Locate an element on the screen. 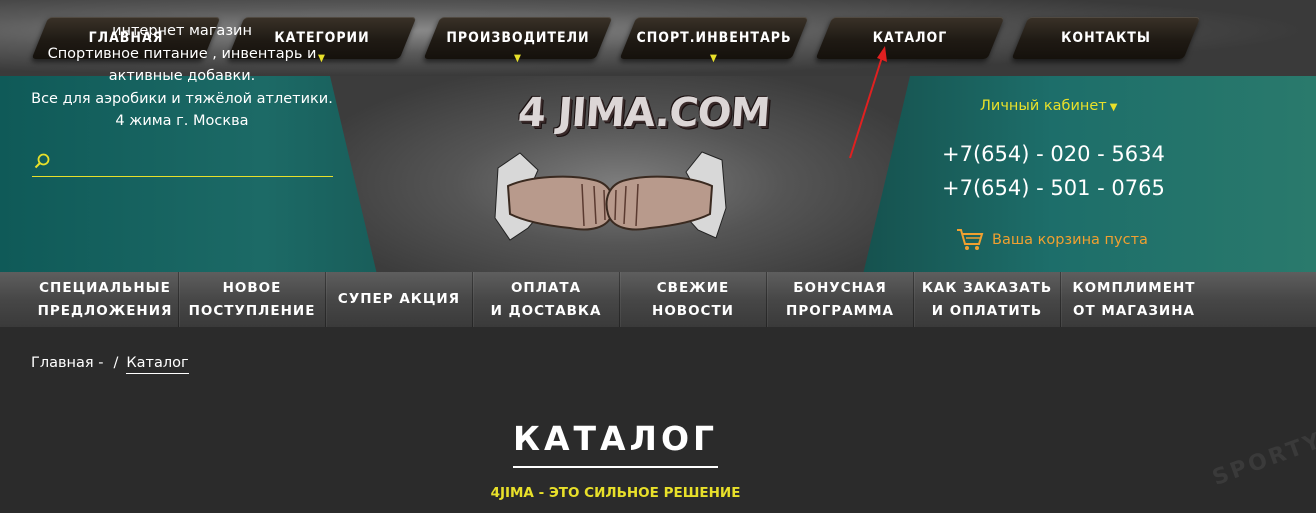 Image resolution: width=1316 pixels, height=513 pixels. page-title: КАТАЛОГ is located at coordinates (615, 443).